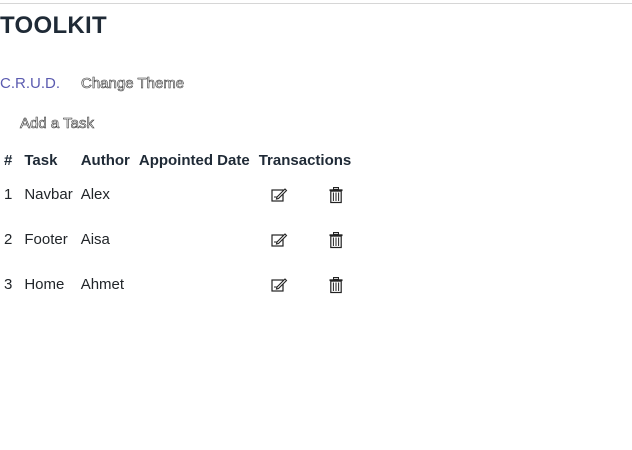  What do you see at coordinates (48, 194) in the screenshot?
I see `row-task: Navbar` at bounding box center [48, 194].